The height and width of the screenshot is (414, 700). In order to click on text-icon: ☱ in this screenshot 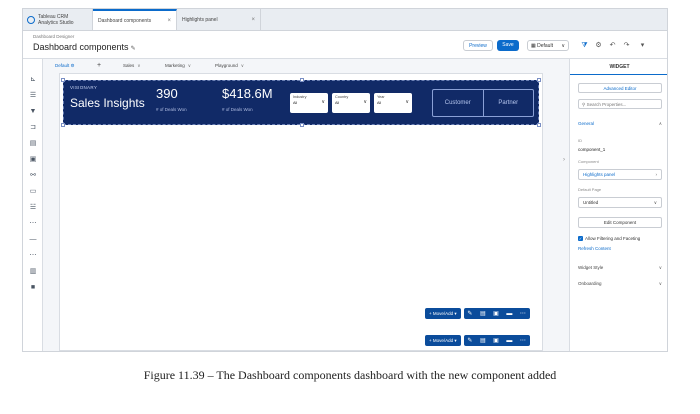, I will do `click(33, 208)`.